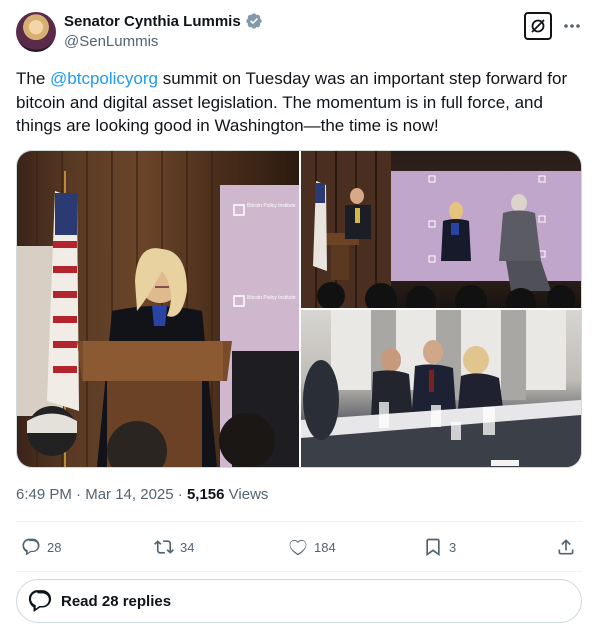 The width and height of the screenshot is (598, 632). Describe the element at coordinates (299, 521) in the screenshot. I see `divider-top` at that location.